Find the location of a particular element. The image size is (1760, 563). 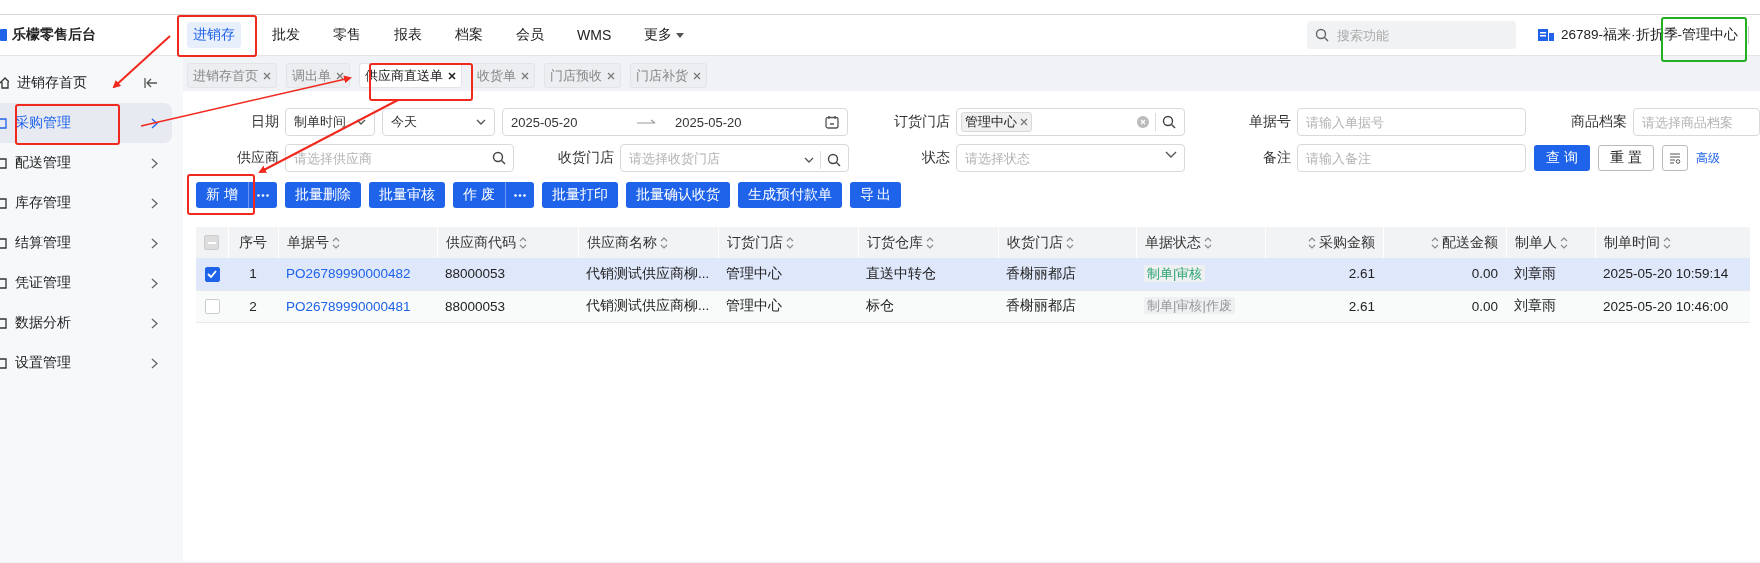

store-tag: 管理中心 is located at coordinates (996, 122).